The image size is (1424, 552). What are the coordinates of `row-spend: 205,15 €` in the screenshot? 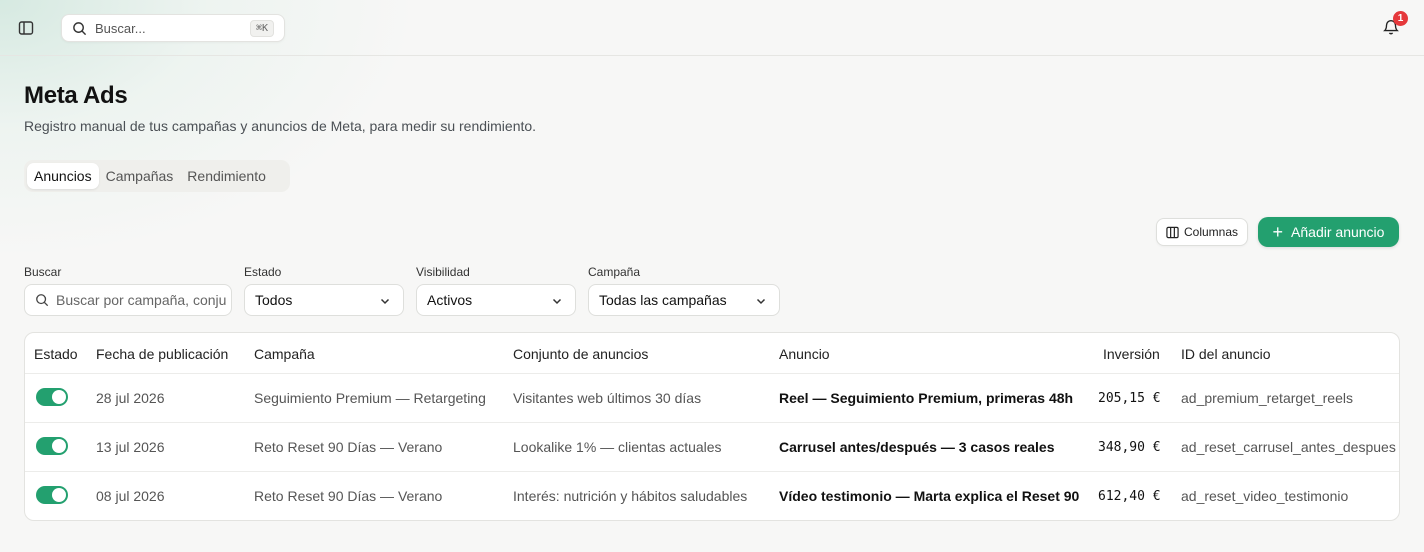 It's located at (1129, 398).